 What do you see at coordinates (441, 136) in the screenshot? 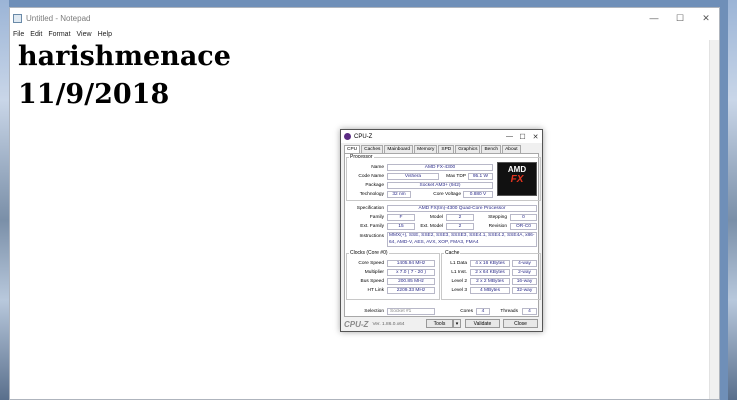
I see `cpuz-titlebar: CPU-Z — ☐ ✕` at bounding box center [441, 136].